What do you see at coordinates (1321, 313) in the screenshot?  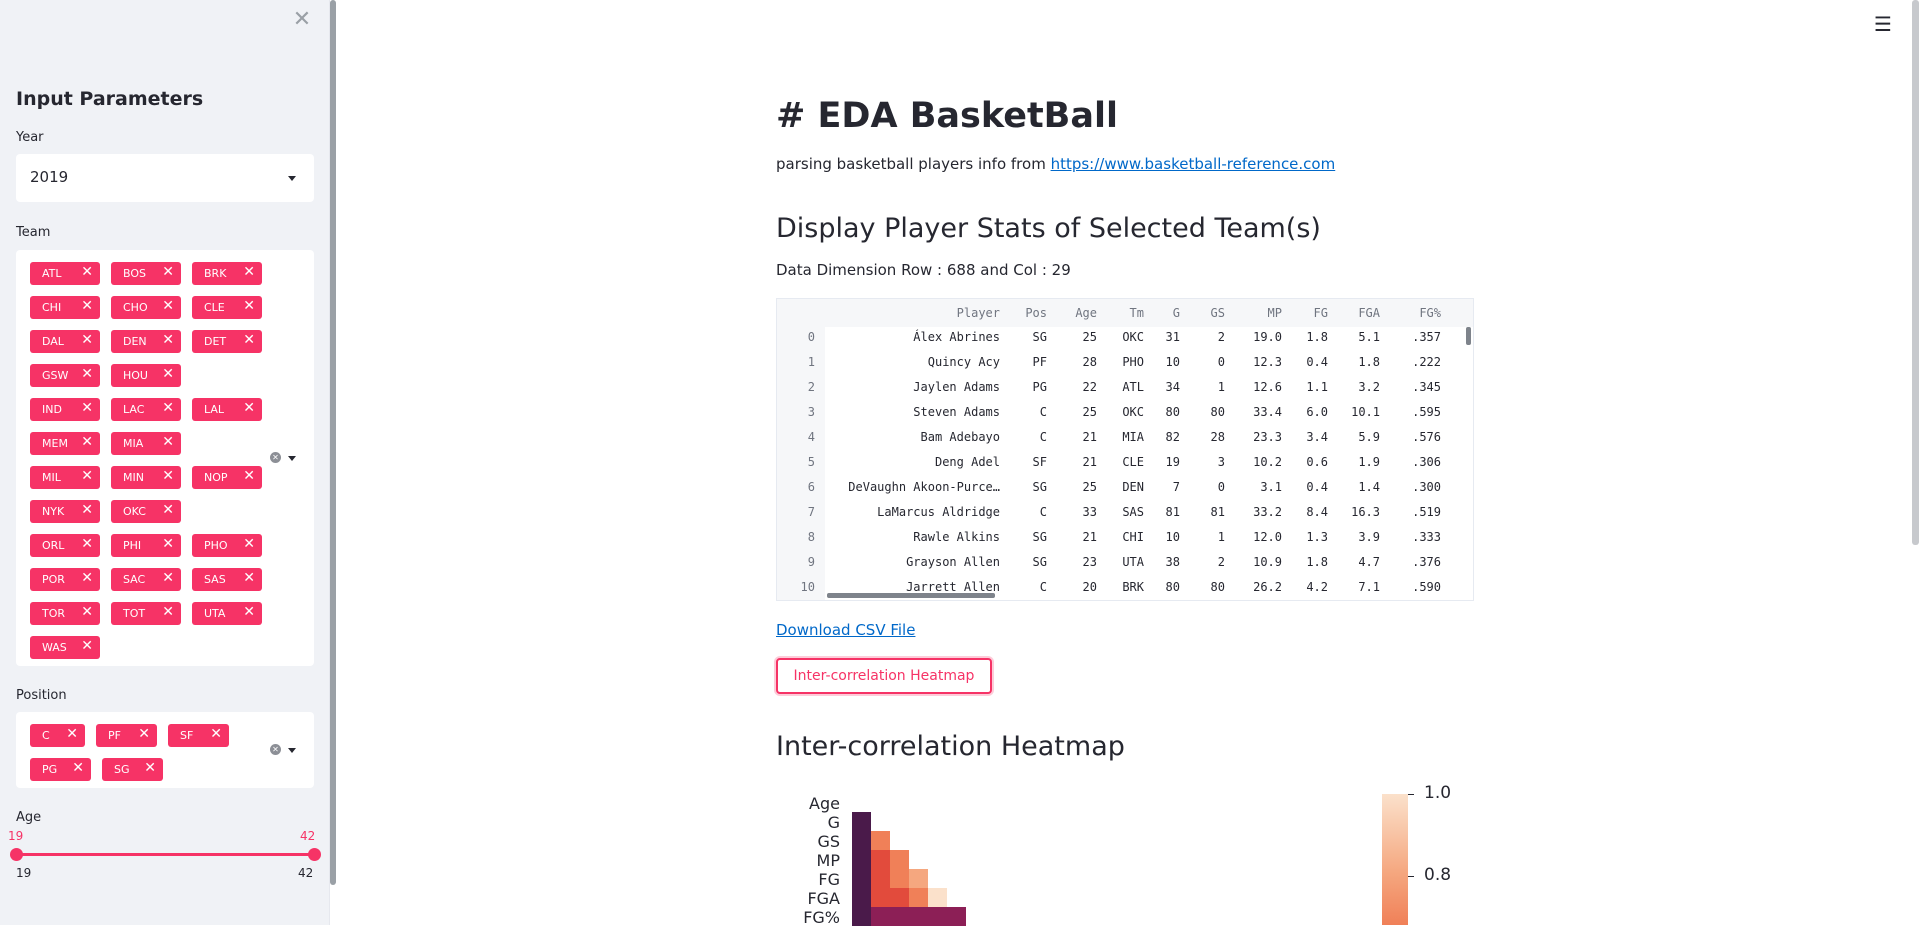 I see `column-header: FG` at bounding box center [1321, 313].